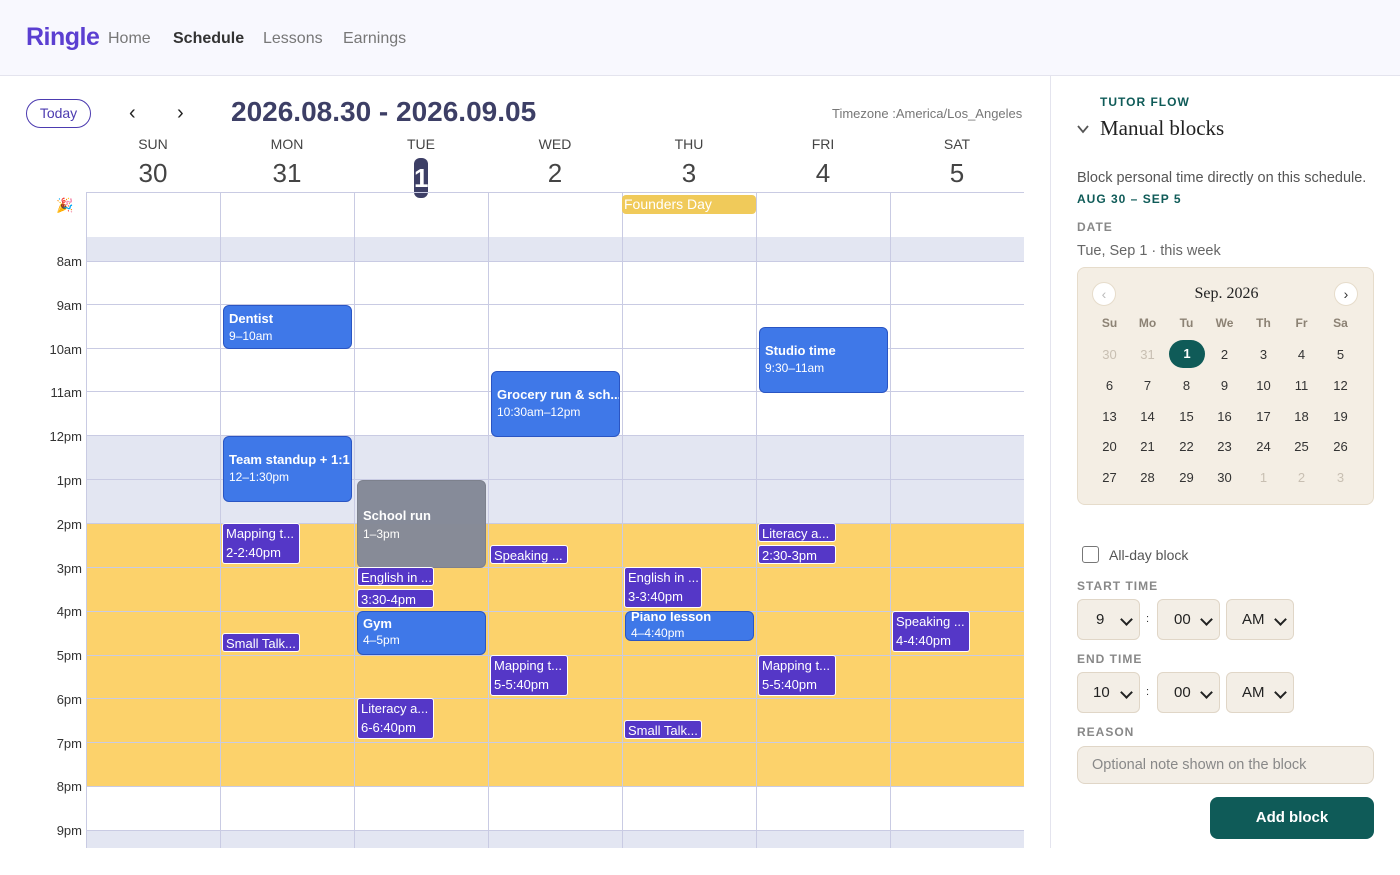 The width and height of the screenshot is (1400, 875). I want to click on start-minute-select: 00, so click(1188, 619).